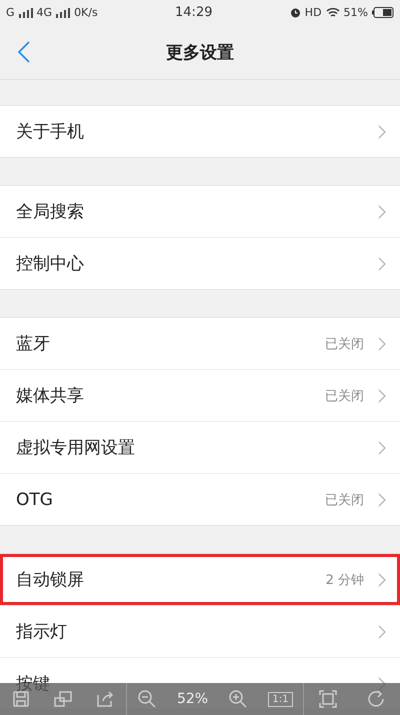 The width and height of the screenshot is (400, 715). What do you see at coordinates (200, 263) in the screenshot?
I see `settings-row: 控制中心` at bounding box center [200, 263].